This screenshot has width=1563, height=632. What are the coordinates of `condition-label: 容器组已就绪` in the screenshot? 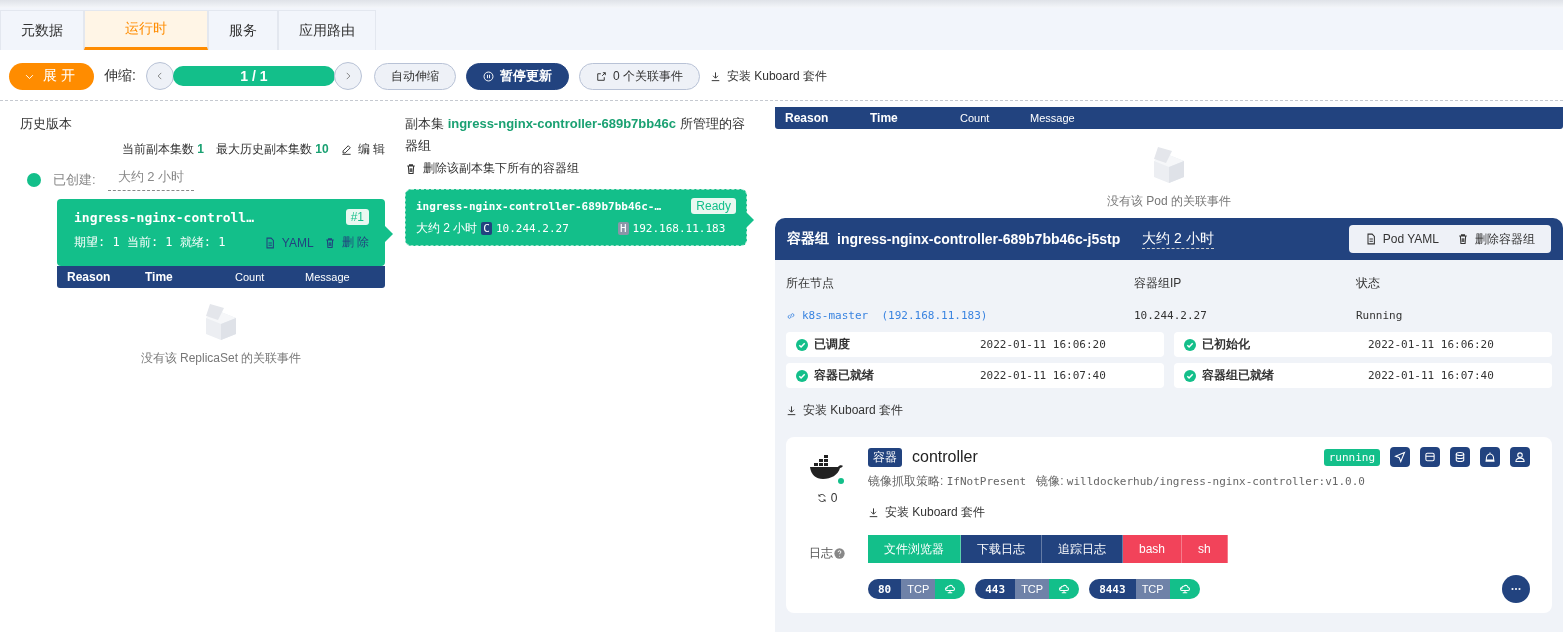 It's located at (1238, 375).